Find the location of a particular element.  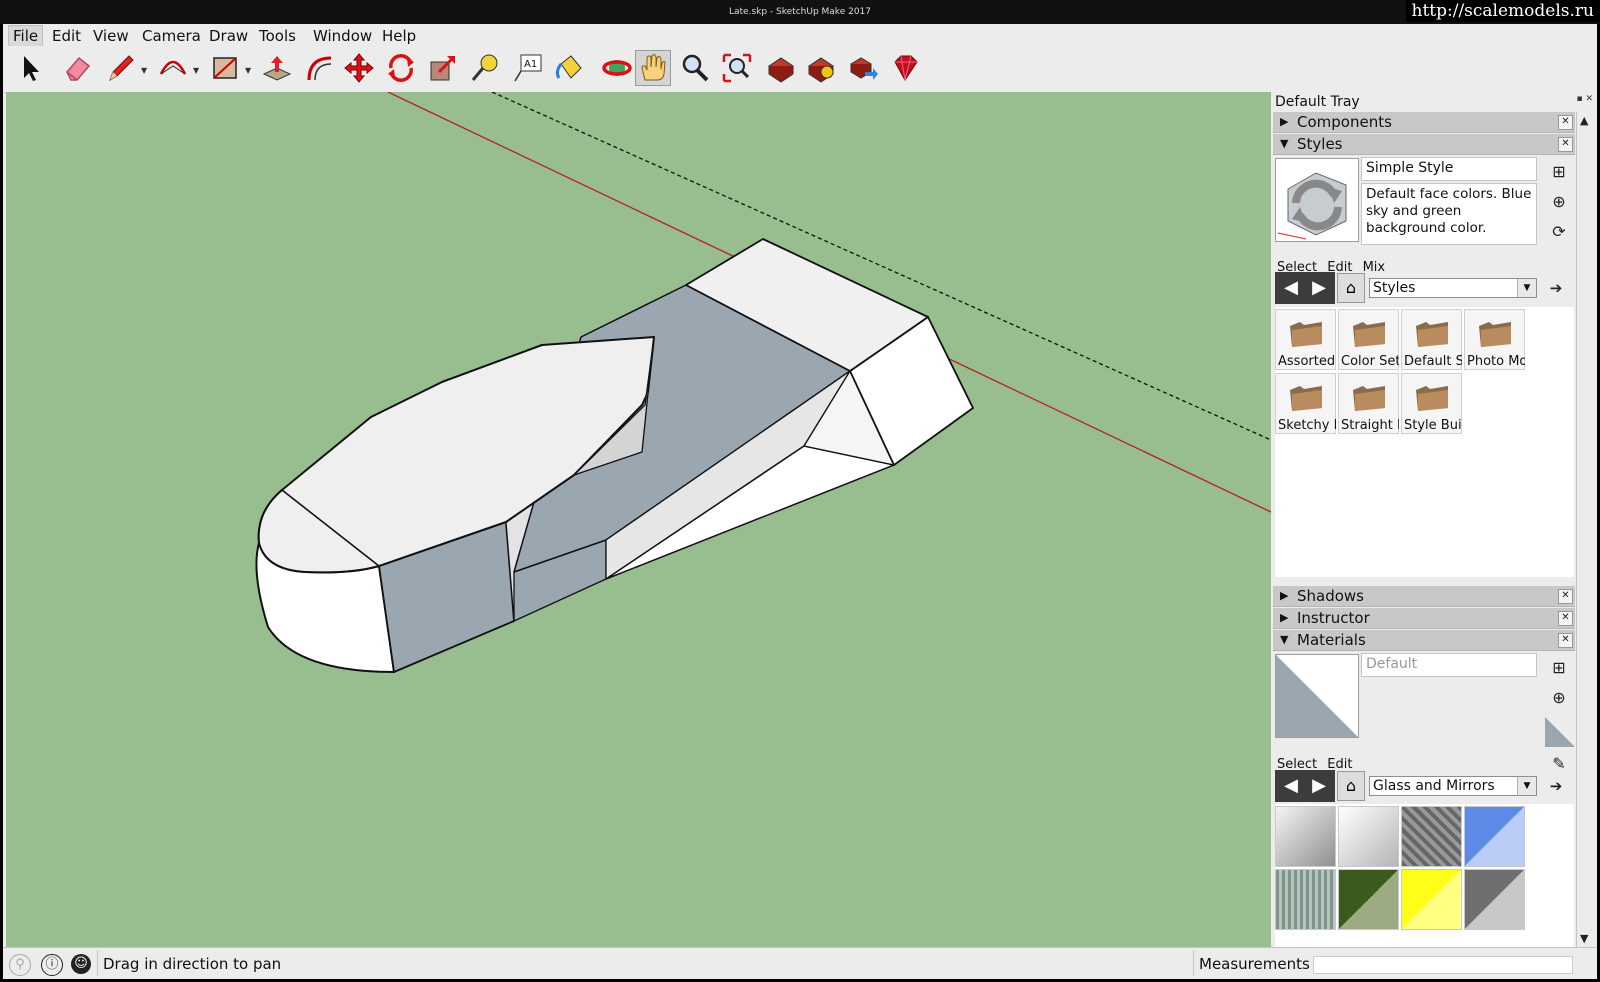

select-tool-button is located at coordinates (31, 68).